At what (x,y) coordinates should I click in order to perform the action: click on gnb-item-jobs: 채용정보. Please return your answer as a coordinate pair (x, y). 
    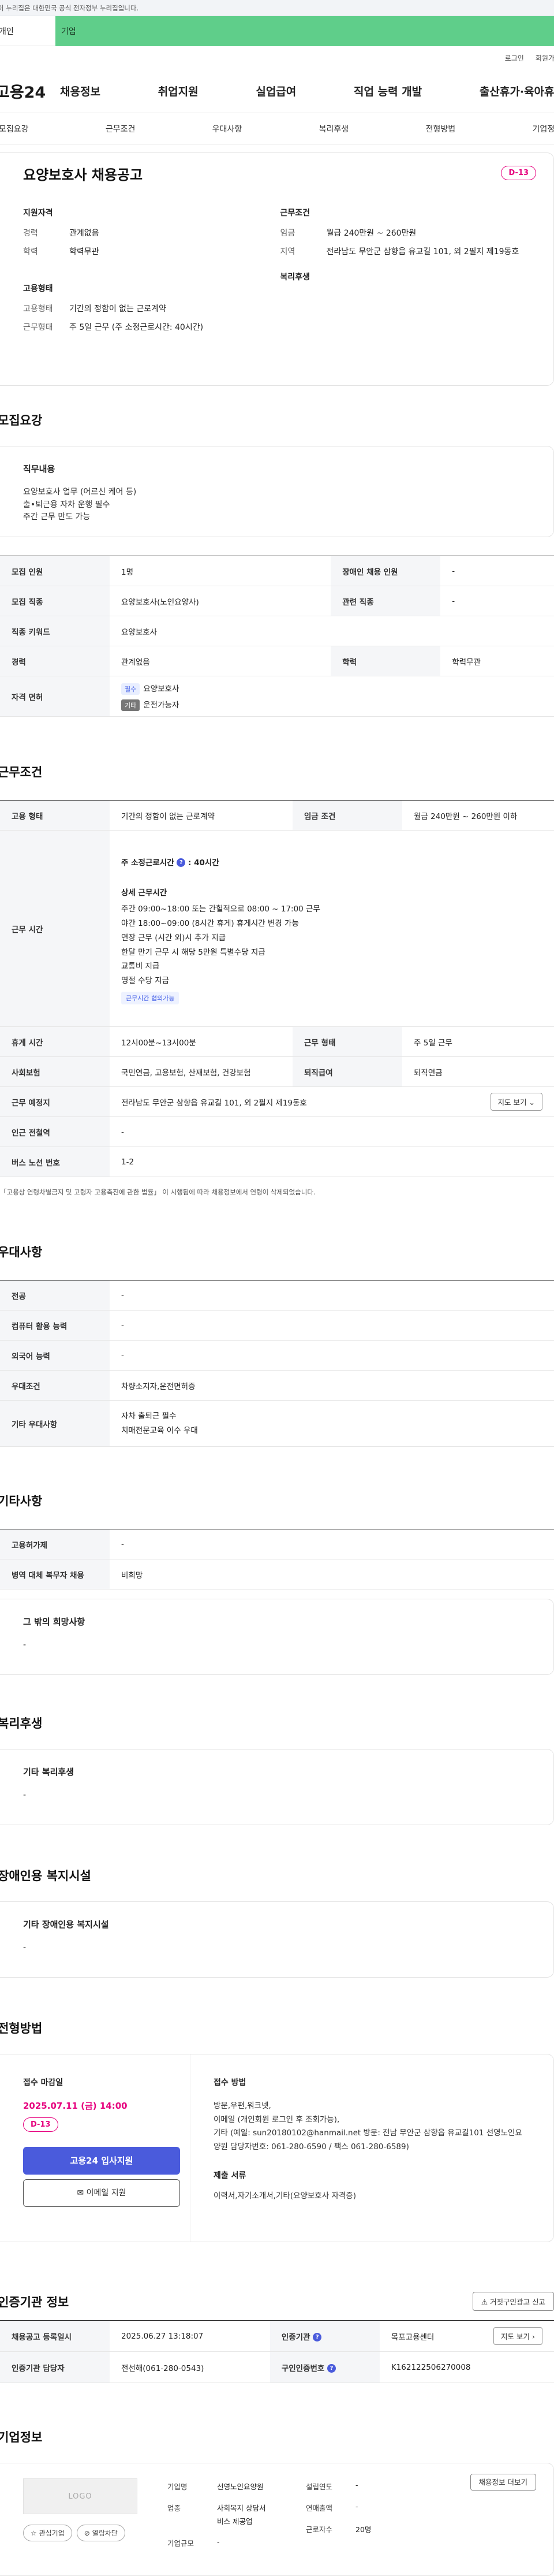
    Looking at the image, I should click on (80, 91).